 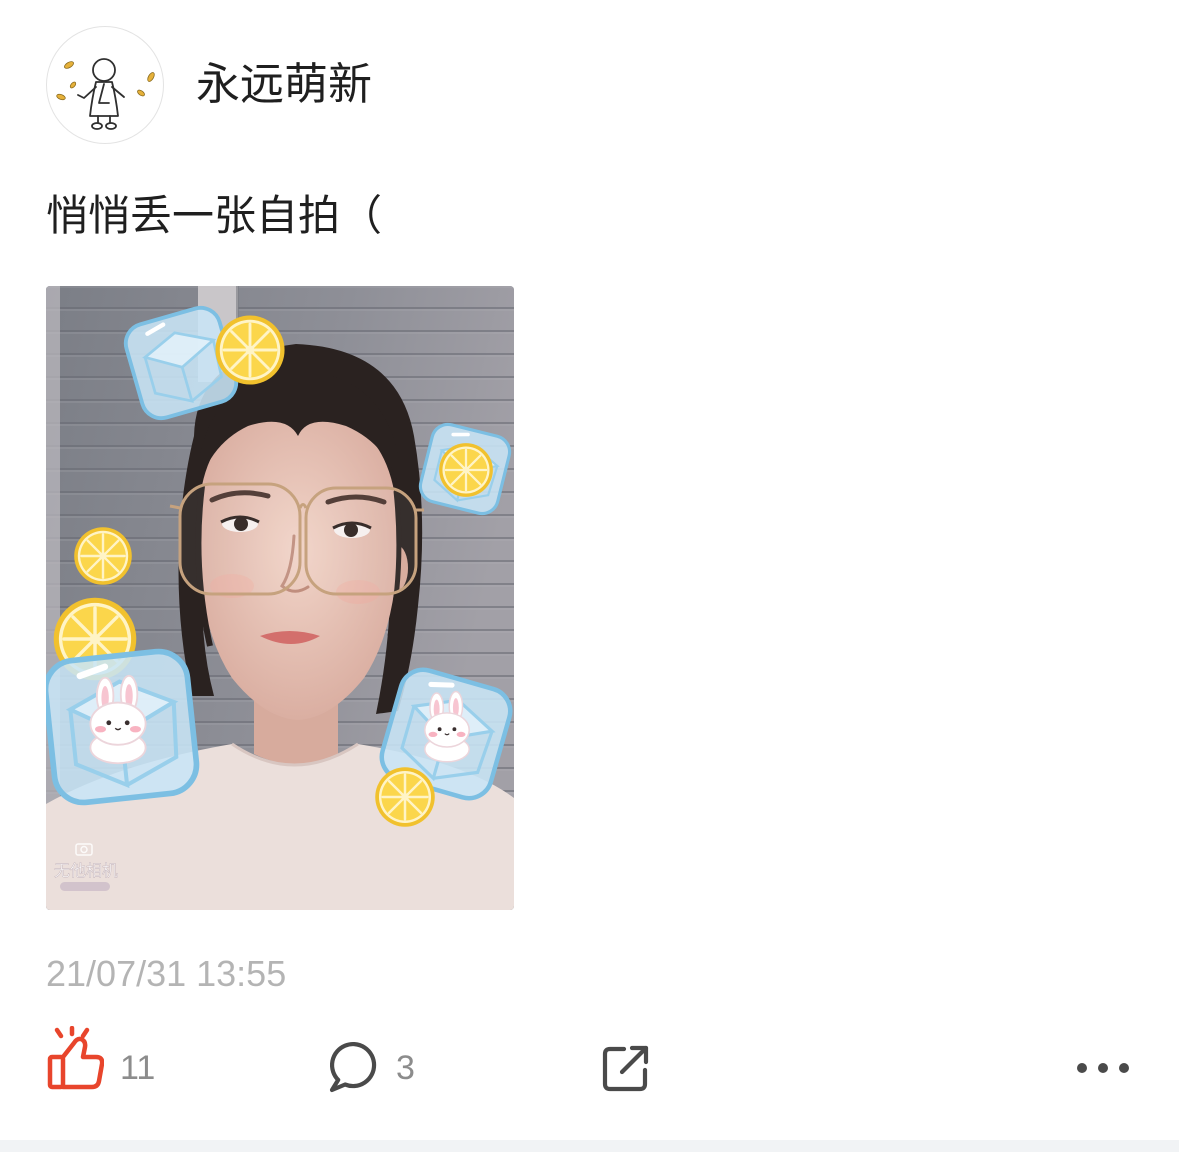 I want to click on more-options-button, so click(x=1105, y=1067).